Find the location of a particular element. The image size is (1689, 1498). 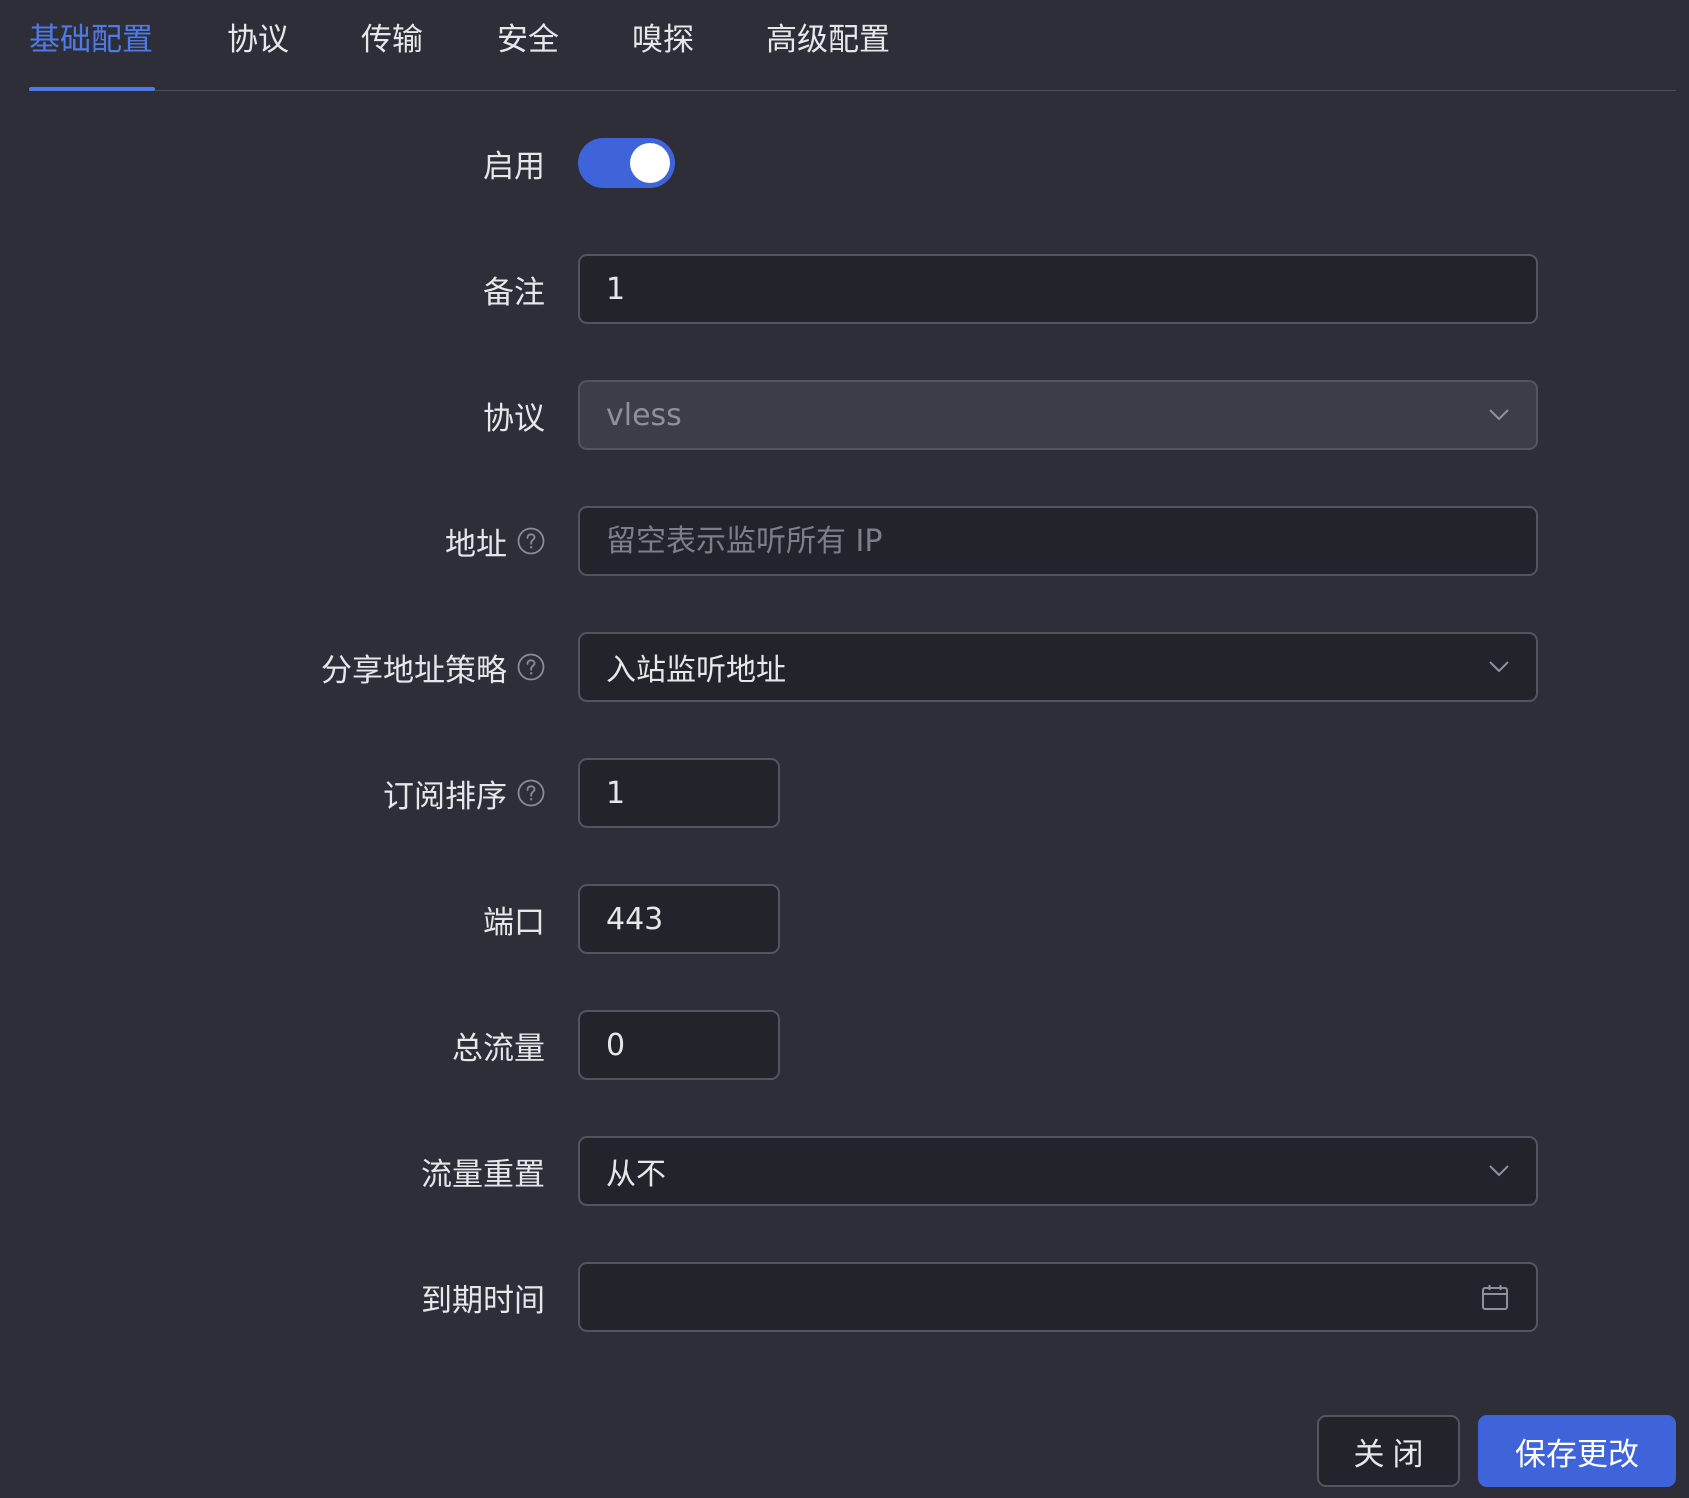

address-input is located at coordinates (1058, 541).